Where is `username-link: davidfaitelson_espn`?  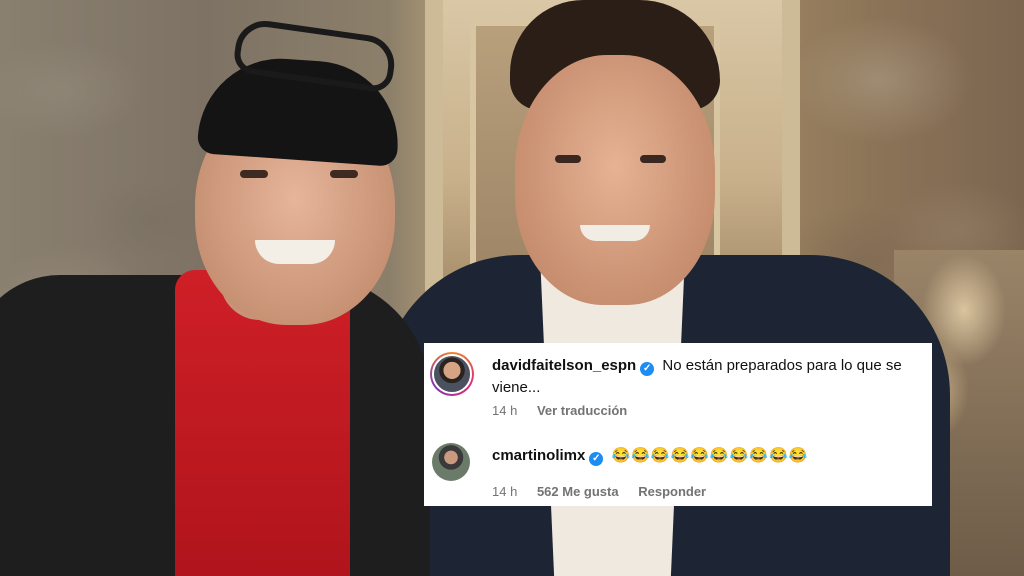
username-link: davidfaitelson_espn is located at coordinates (564, 365).